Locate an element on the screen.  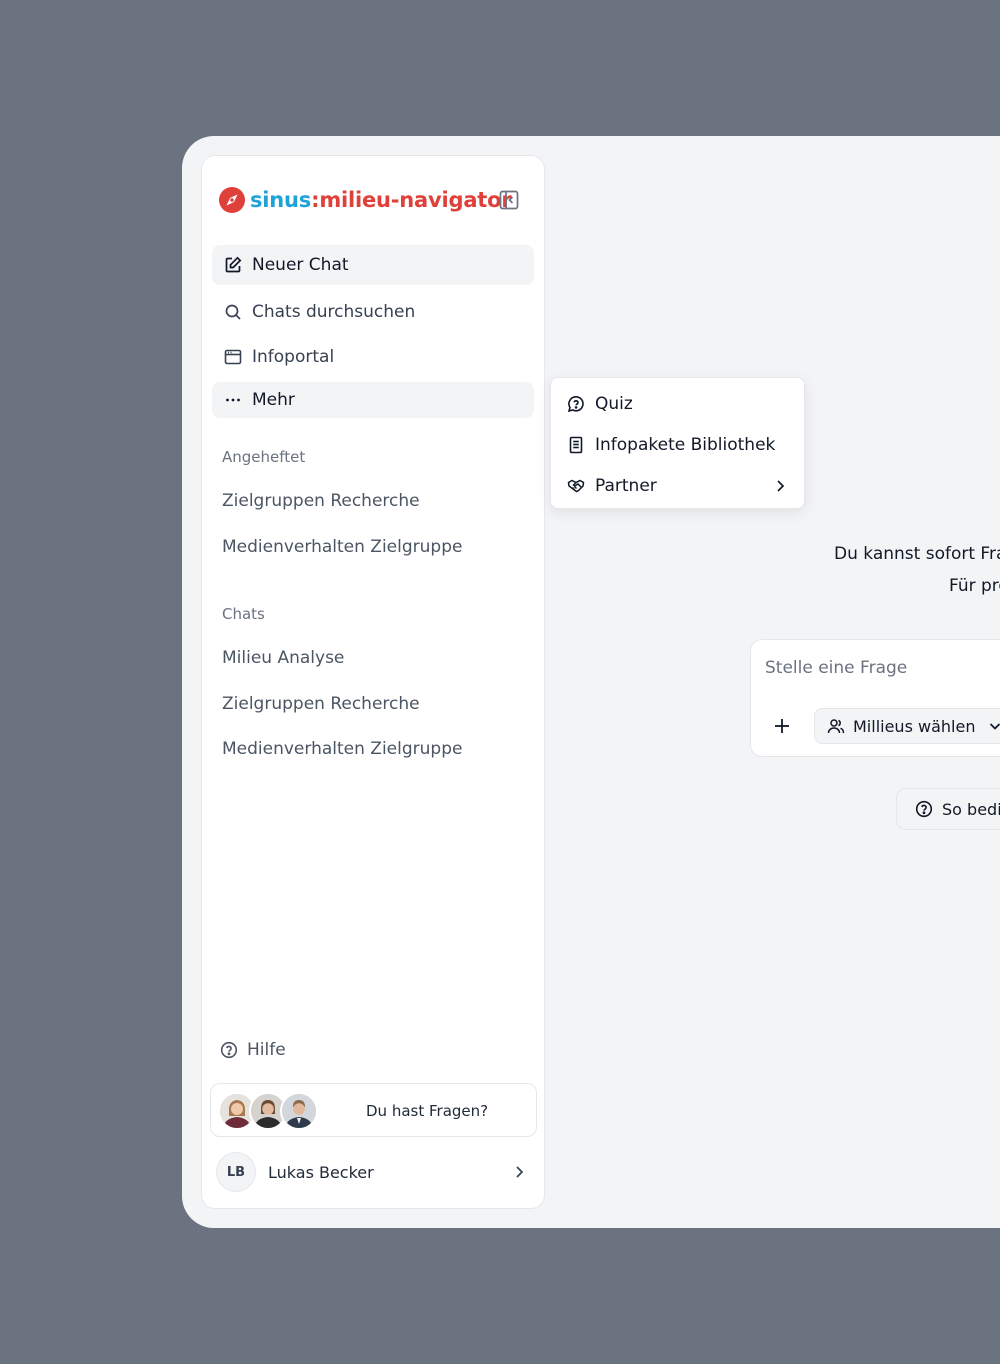
brand-logo: sinus:milieu-navigator is located at coordinates (365, 200).